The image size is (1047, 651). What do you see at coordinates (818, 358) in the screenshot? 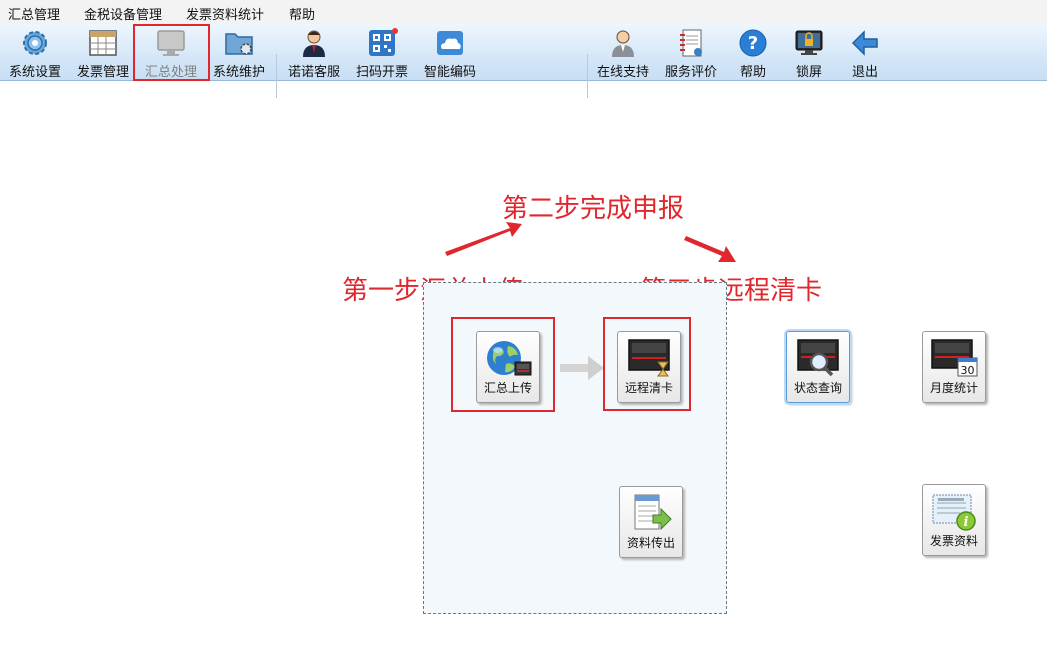
I see `monitor-search-icon` at bounding box center [818, 358].